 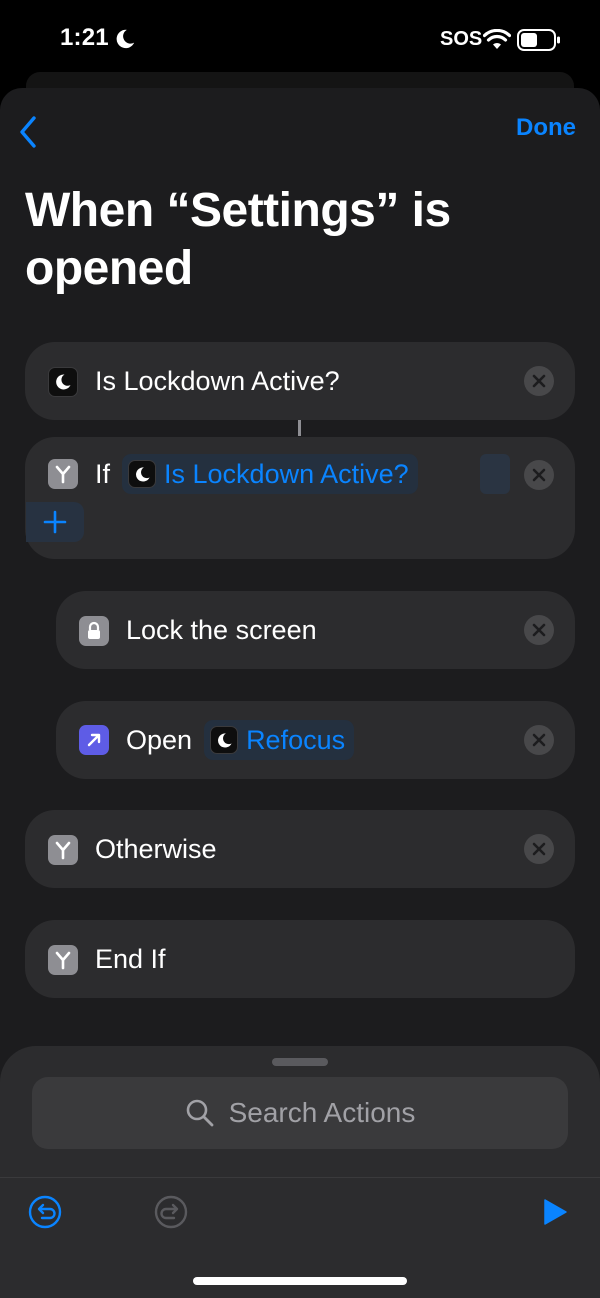 I want to click on status-time: 1:21, so click(x=84, y=37).